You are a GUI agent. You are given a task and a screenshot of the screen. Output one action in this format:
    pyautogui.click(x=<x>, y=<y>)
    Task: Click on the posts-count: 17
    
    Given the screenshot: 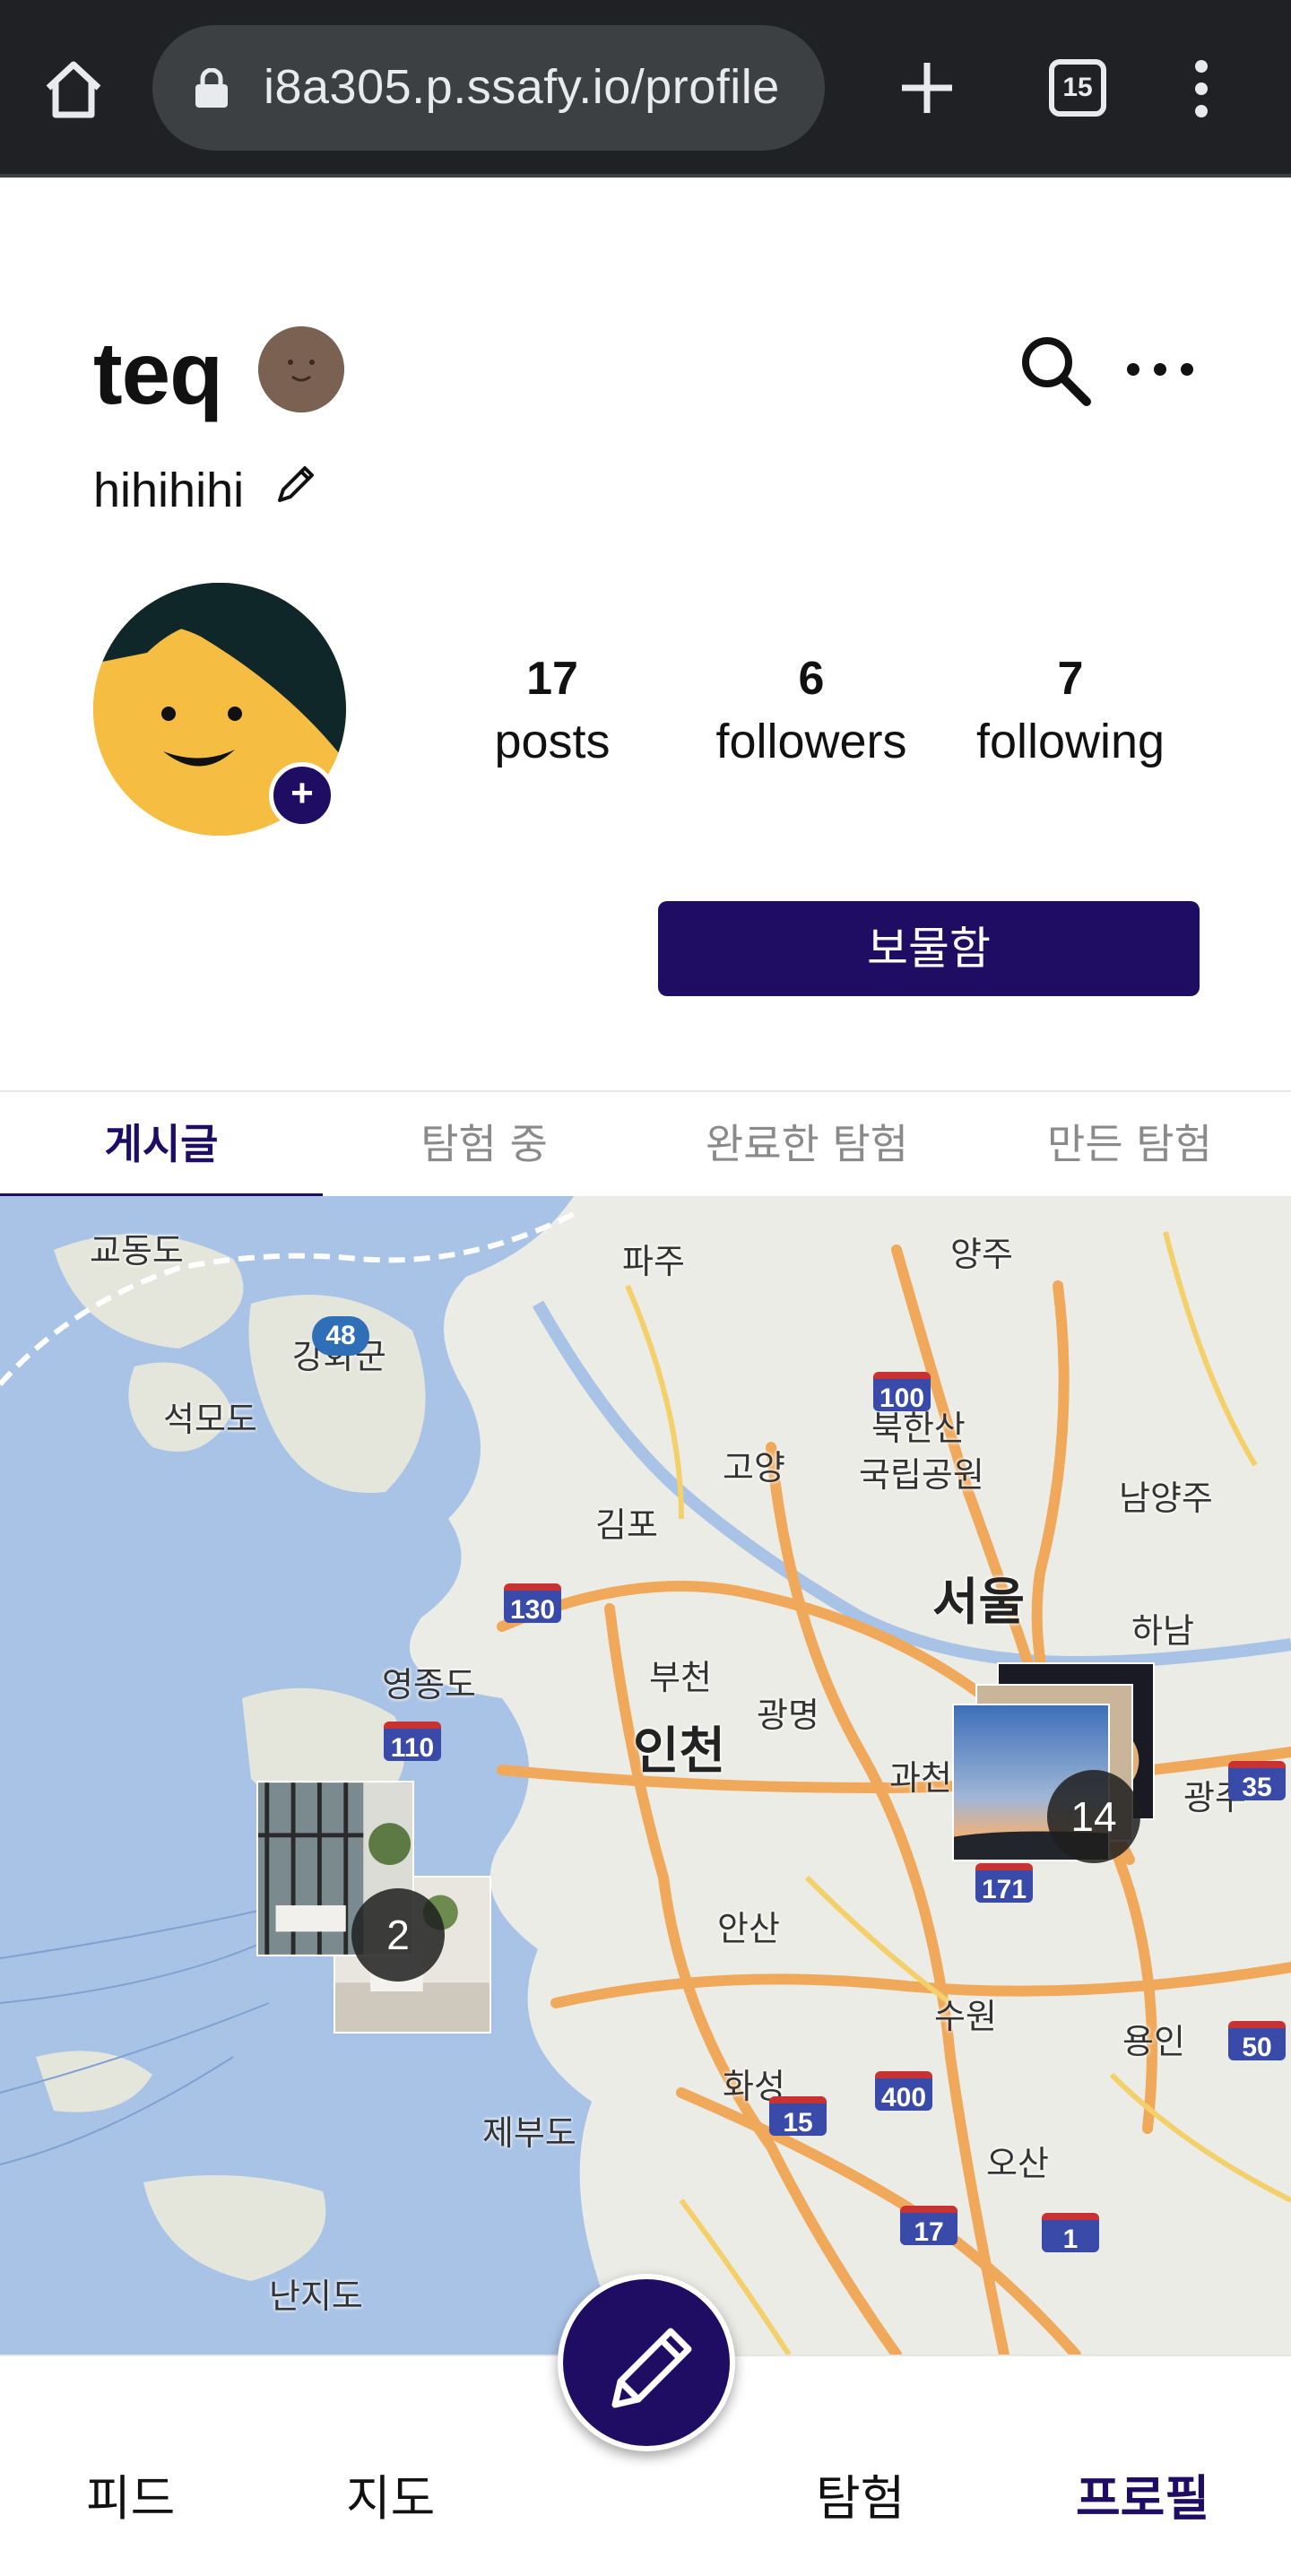 What is the action you would take?
    pyautogui.click(x=552, y=679)
    